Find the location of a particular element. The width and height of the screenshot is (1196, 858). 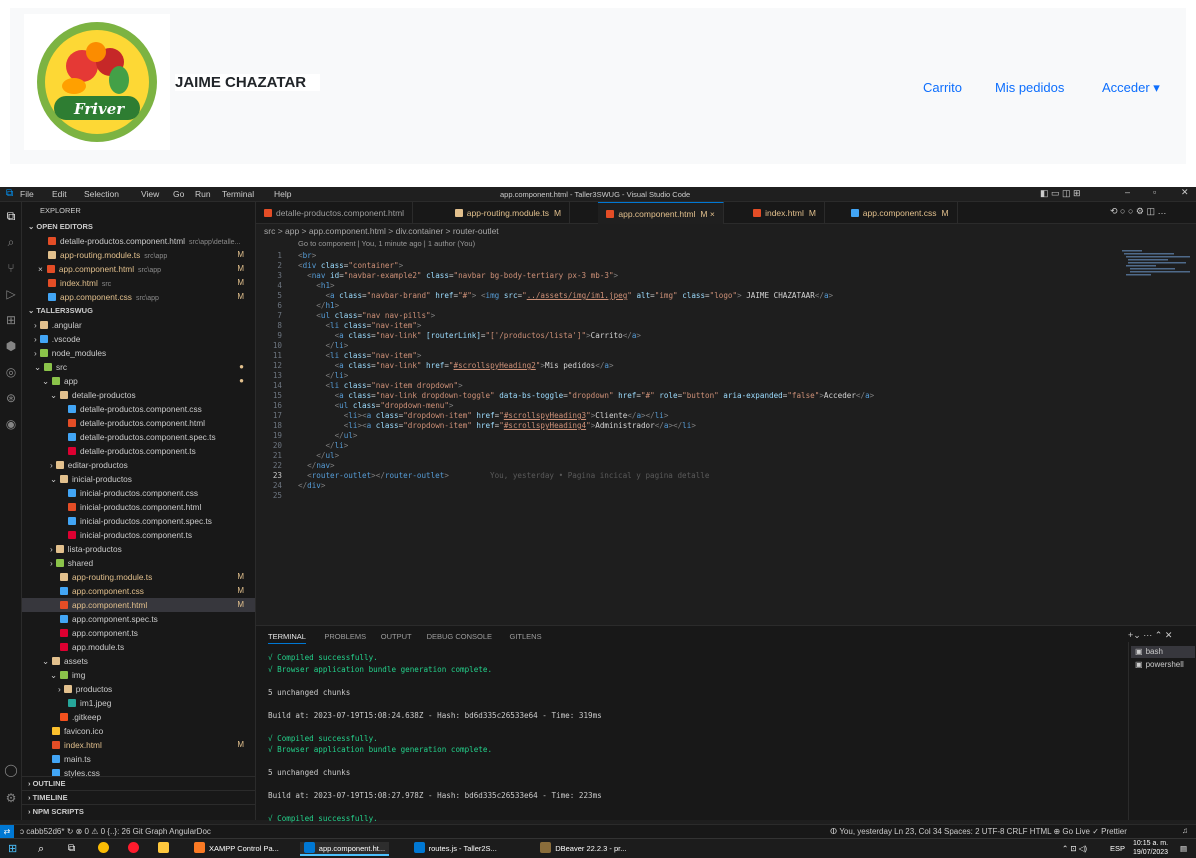

folder-item: › .vscode is located at coordinates (138, 339).